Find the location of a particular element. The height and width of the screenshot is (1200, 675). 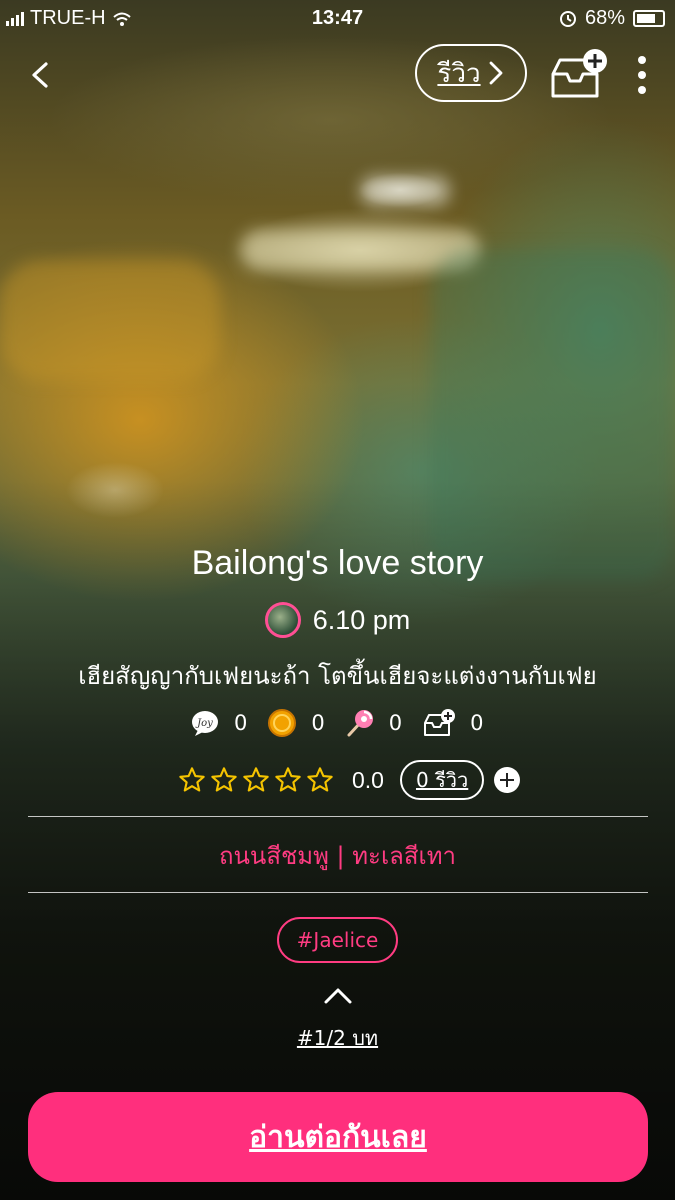

comment-stat: Joy 0 is located at coordinates (218, 723).